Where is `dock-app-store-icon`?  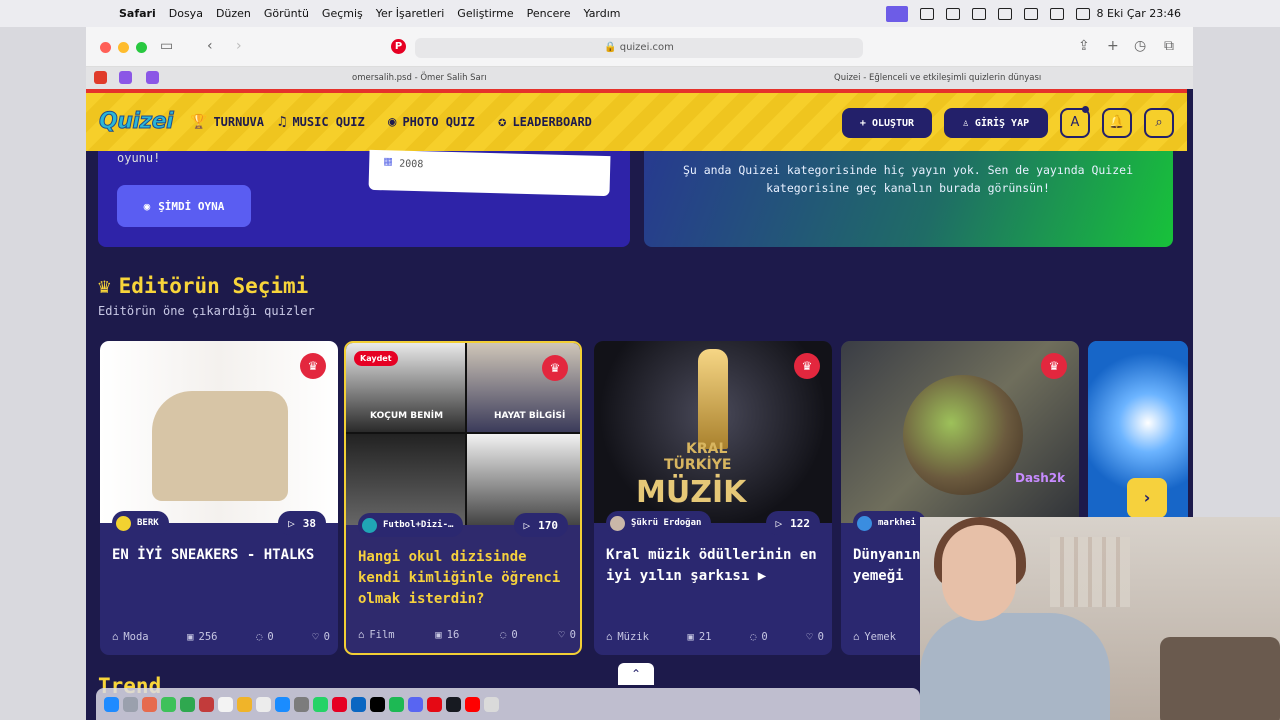
dock-app-store-icon is located at coordinates (282, 704).